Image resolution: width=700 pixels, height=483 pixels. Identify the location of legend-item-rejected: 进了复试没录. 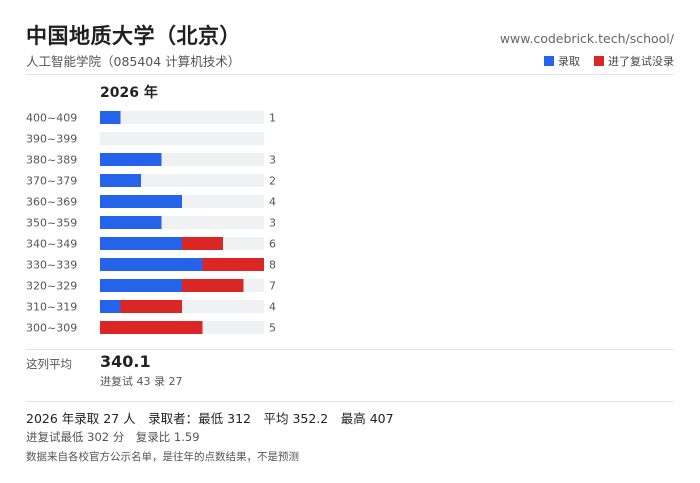
(634, 61).